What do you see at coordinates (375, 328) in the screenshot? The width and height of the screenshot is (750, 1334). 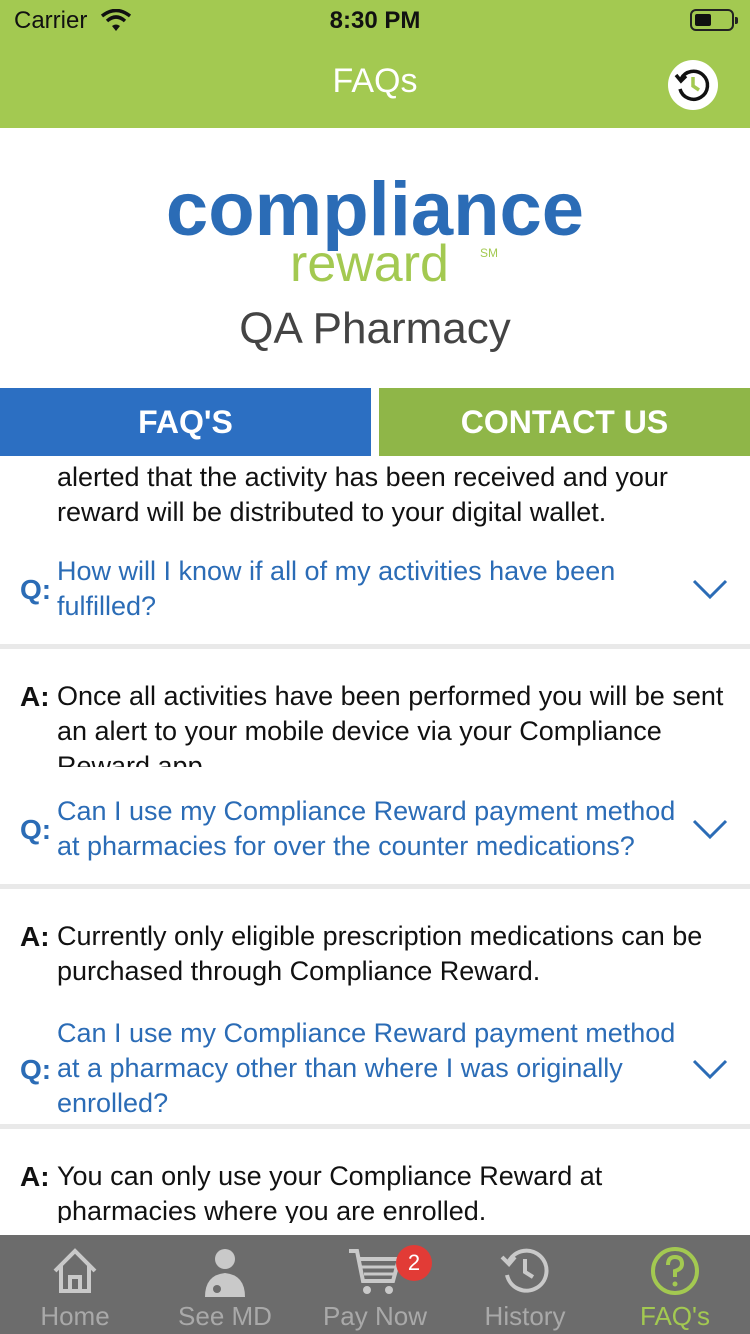 I see `pharmacy-name: QA Pharmacy` at bounding box center [375, 328].